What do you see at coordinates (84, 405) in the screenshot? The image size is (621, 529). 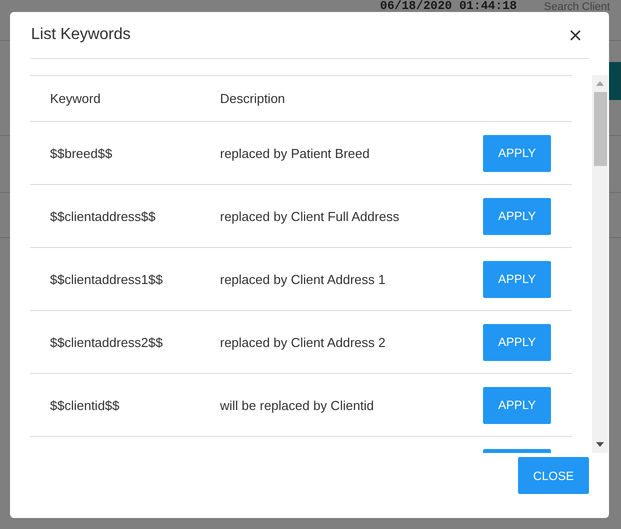 I see `keyword-cell-text: $$clientid$$` at bounding box center [84, 405].